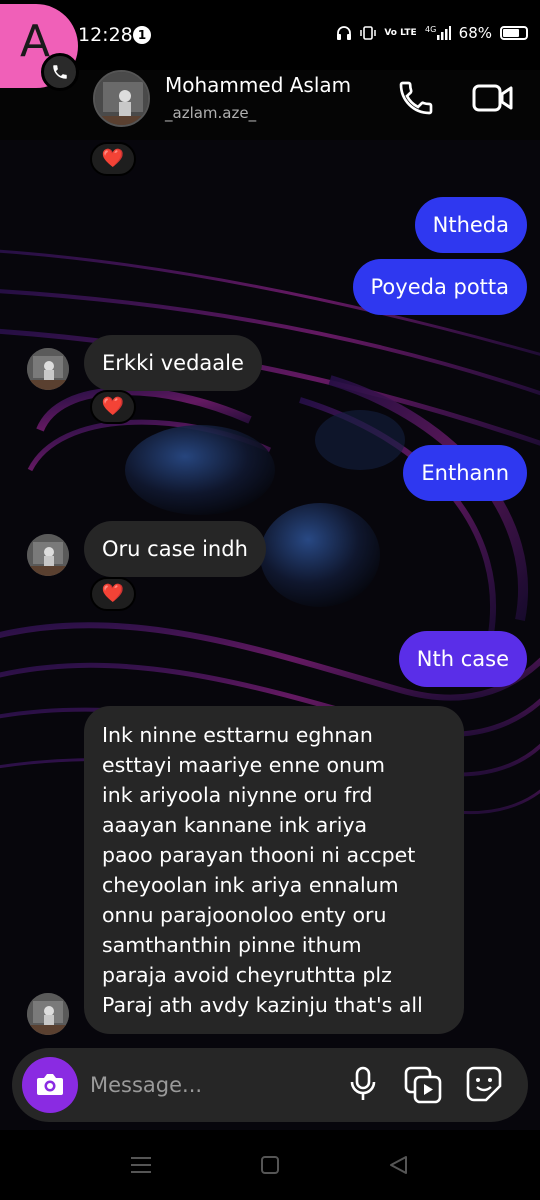 Image resolution: width=540 pixels, height=1200 pixels. What do you see at coordinates (232, 945) in the screenshot?
I see `message-text-line: samthanthin pinne ithum` at bounding box center [232, 945].